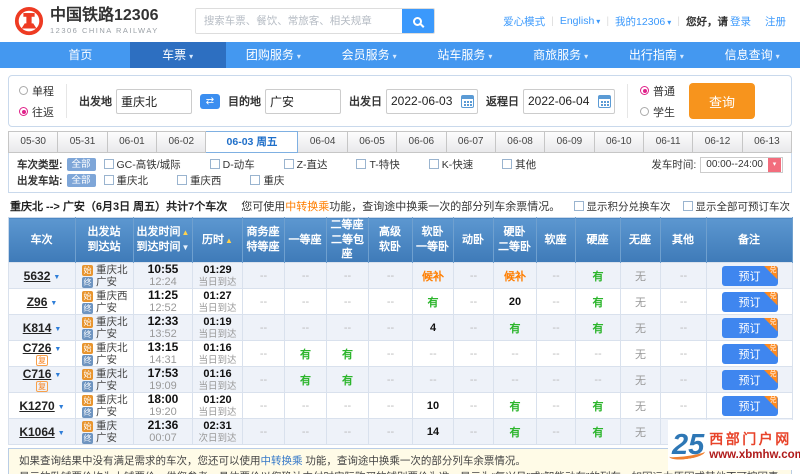  Describe the element at coordinates (668, 142) in the screenshot. I see `date-tab: 06-11` at that location.